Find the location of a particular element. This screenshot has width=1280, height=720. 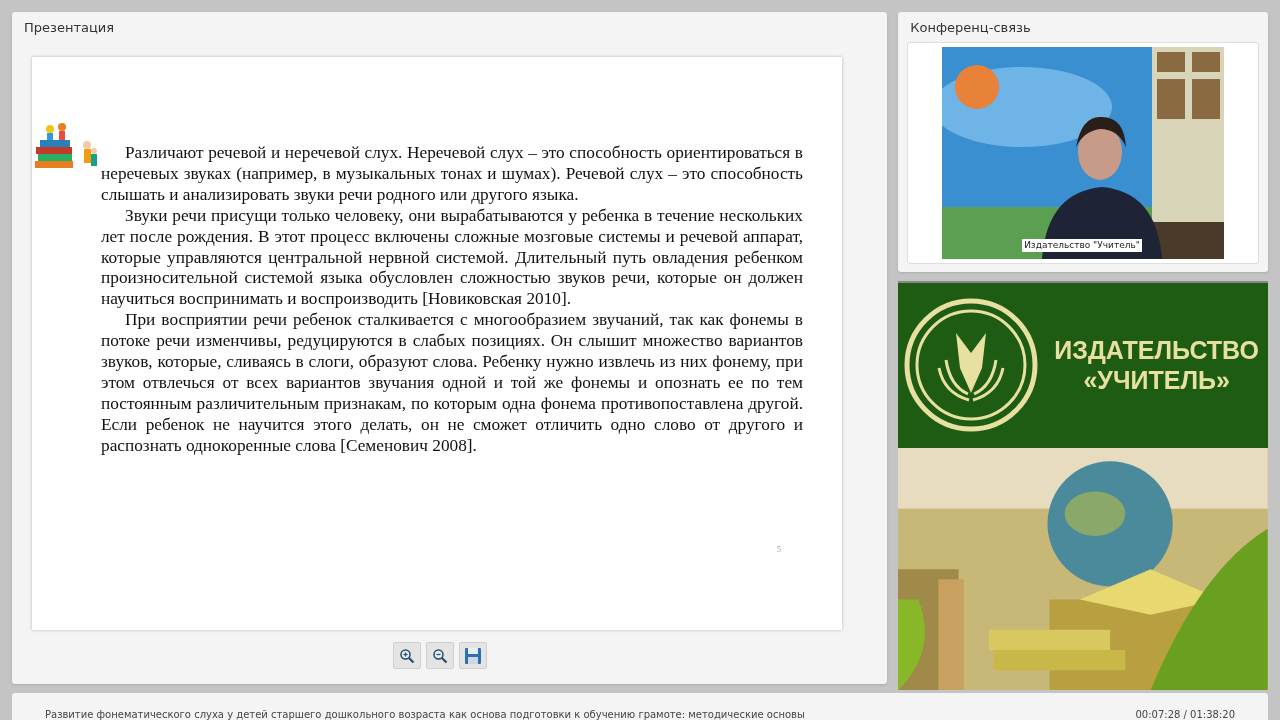

panel-title: Конференц-связь is located at coordinates (970, 28).